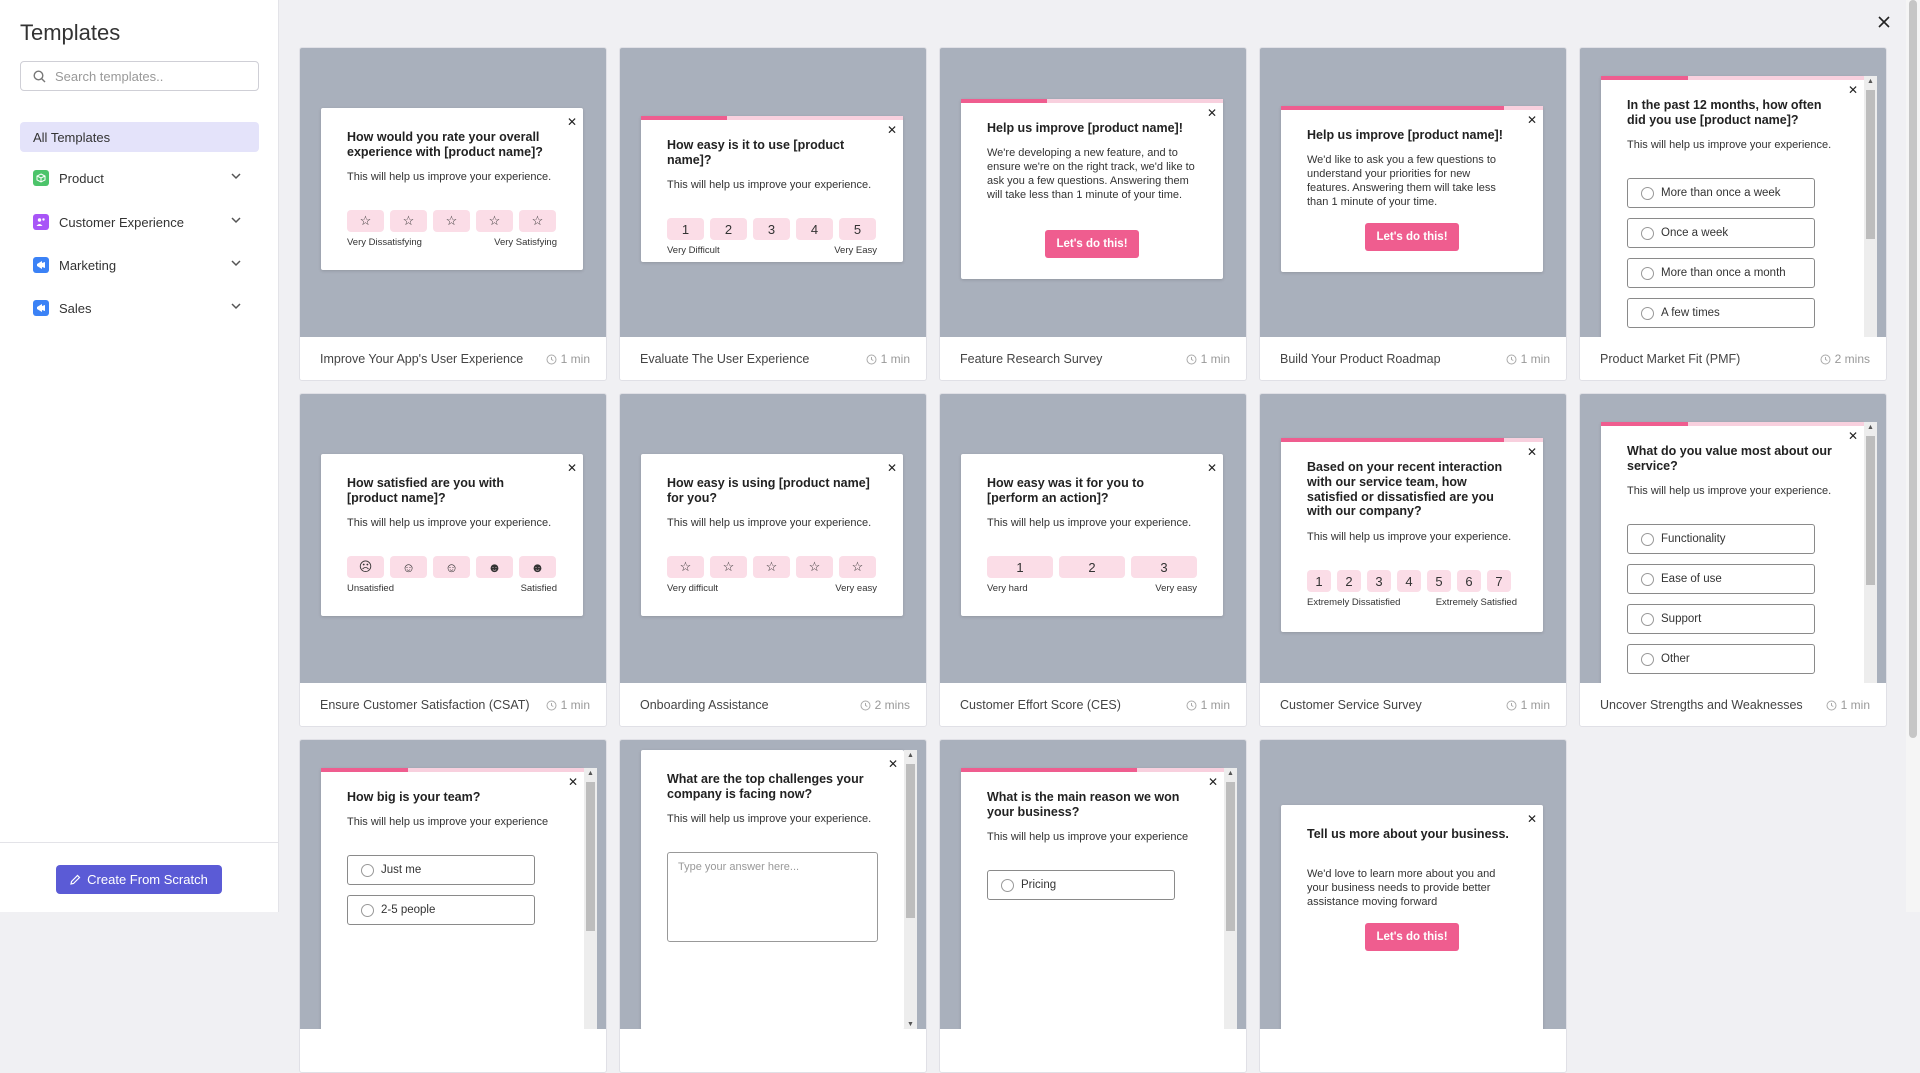 This screenshot has height=1073, width=1920. What do you see at coordinates (773, 358) in the screenshot?
I see `template-footer: Evaluate The User Experience 1 min` at bounding box center [773, 358].